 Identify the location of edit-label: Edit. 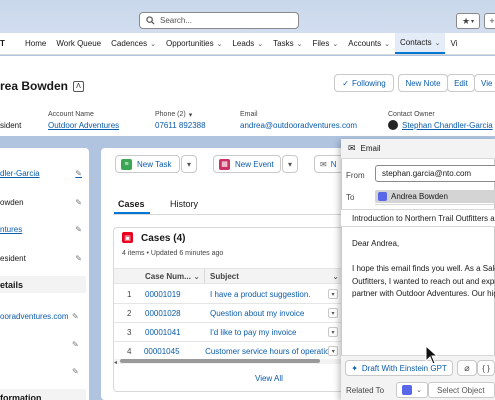
(461, 83).